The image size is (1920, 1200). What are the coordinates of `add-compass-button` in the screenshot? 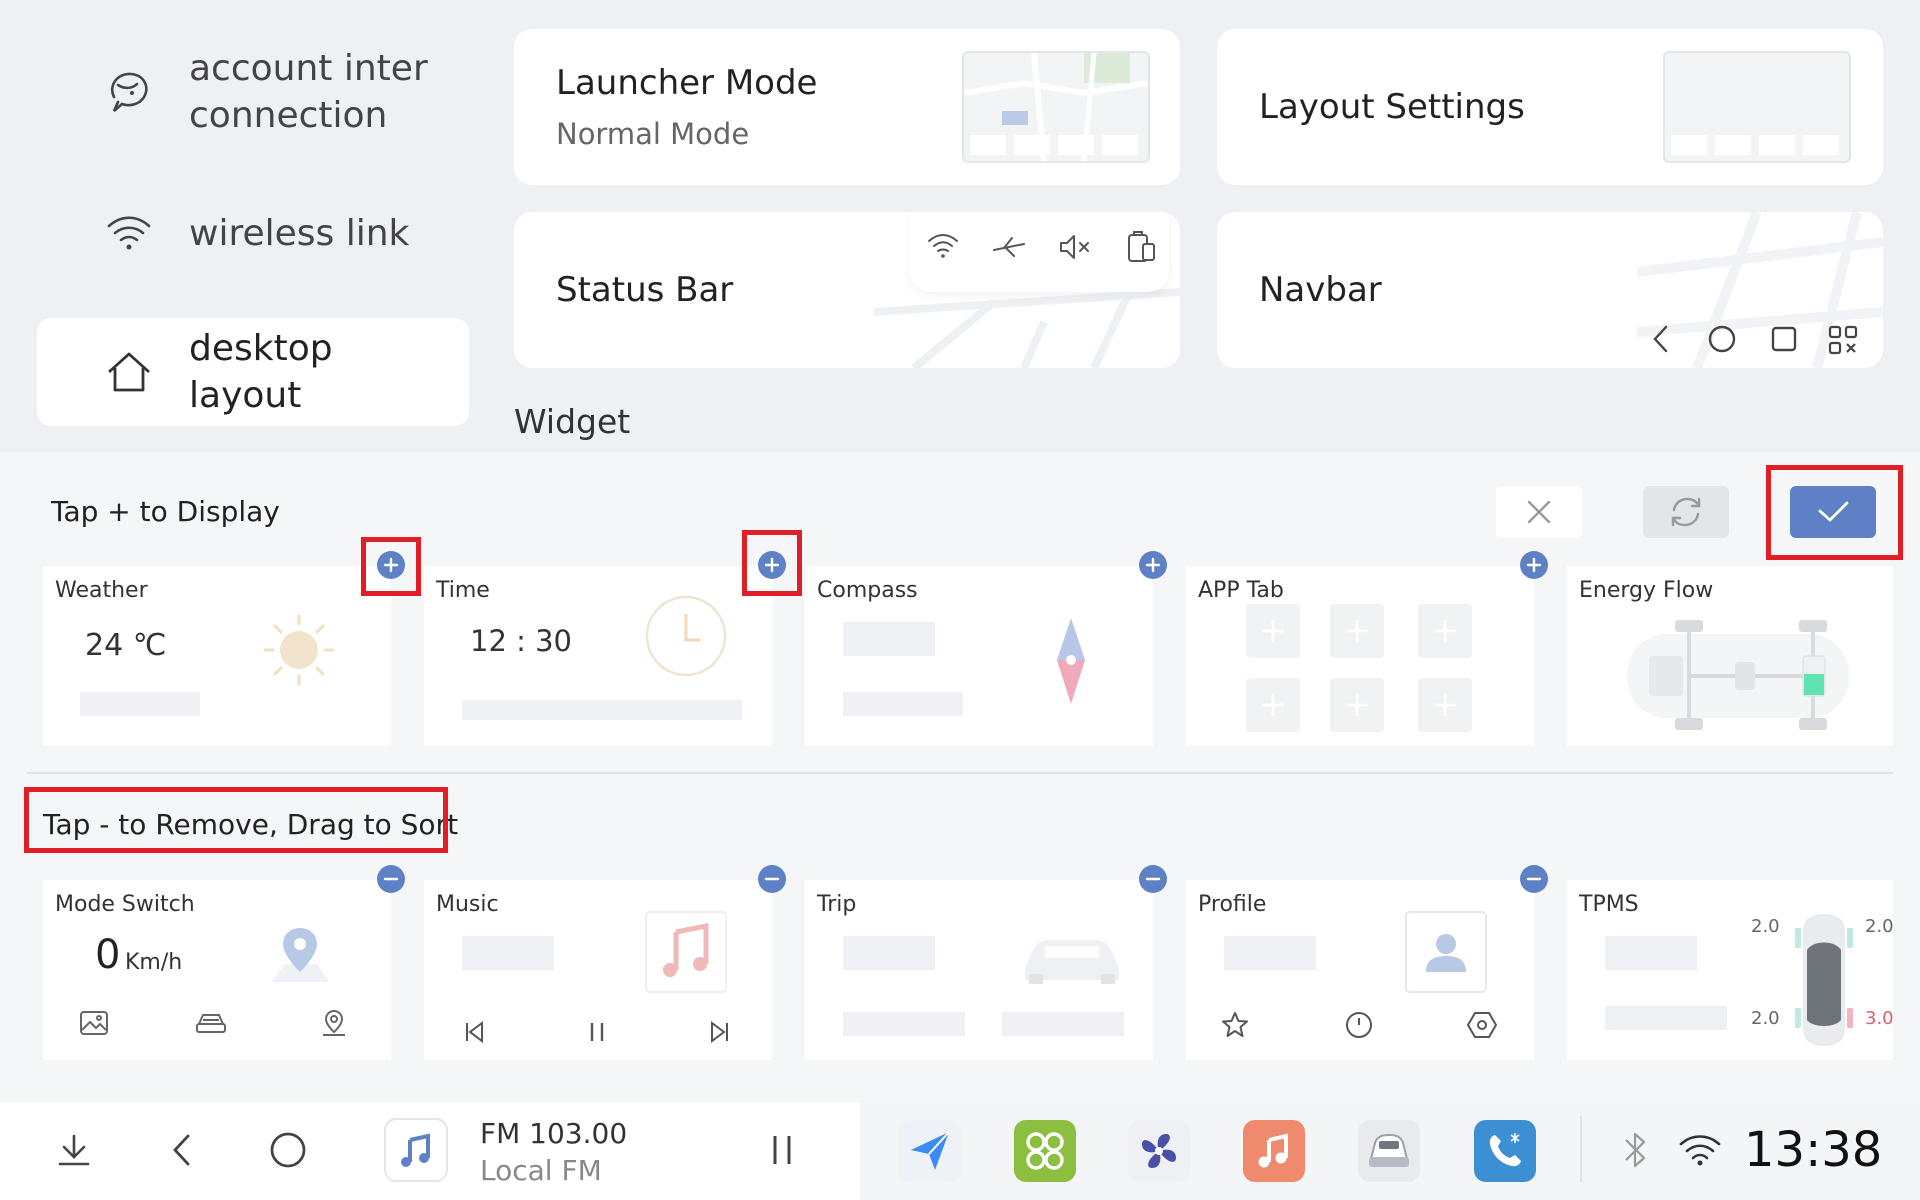 It's located at (1153, 565).